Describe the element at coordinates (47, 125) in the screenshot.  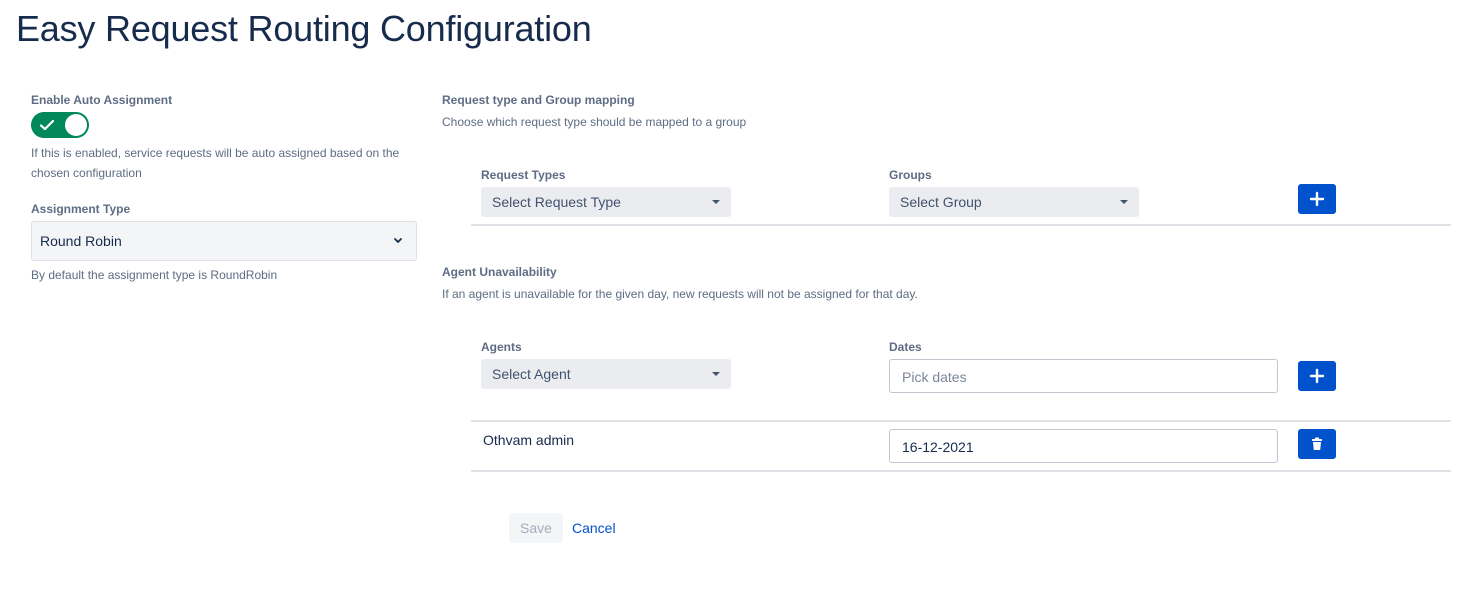
I see `check-icon` at that location.